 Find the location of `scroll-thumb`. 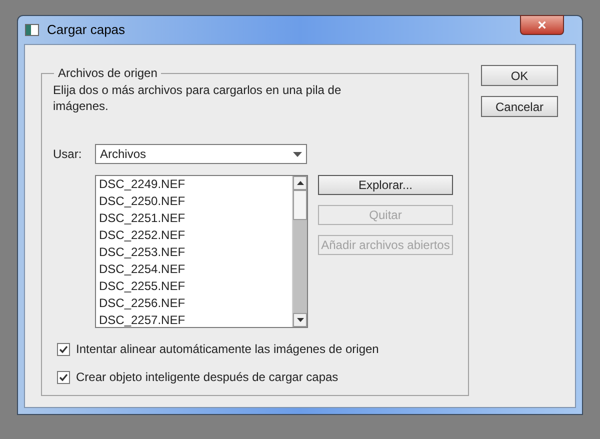

scroll-thumb is located at coordinates (300, 205).